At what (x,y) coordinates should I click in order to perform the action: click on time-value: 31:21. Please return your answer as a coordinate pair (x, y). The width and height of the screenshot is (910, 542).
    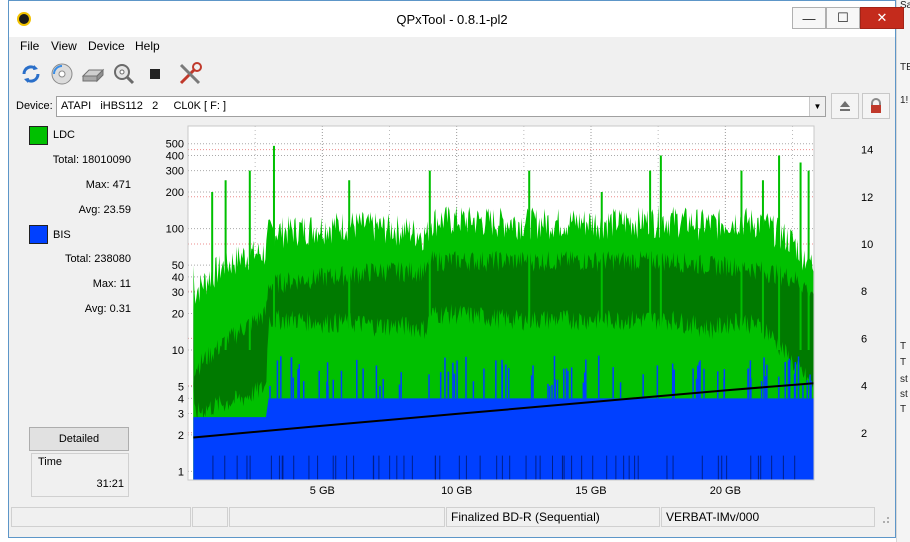
    Looking at the image, I should click on (110, 484).